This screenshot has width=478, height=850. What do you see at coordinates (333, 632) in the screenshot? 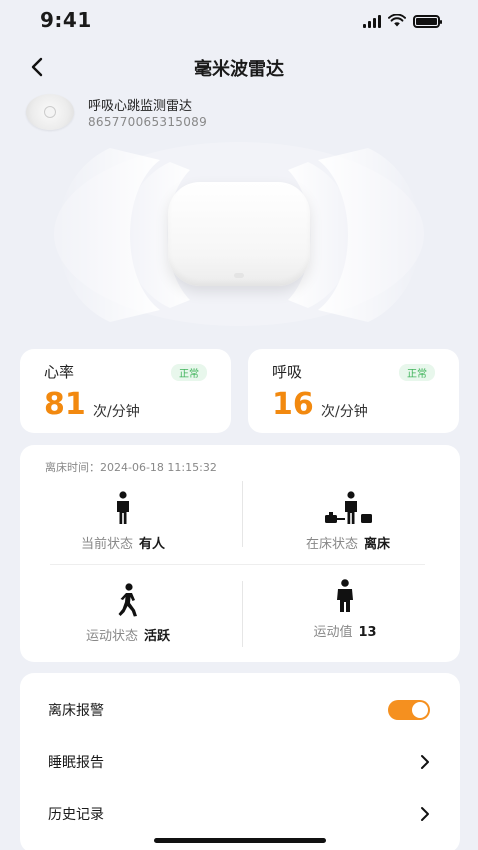
I see `motion-value-label: 运动值` at bounding box center [333, 632].